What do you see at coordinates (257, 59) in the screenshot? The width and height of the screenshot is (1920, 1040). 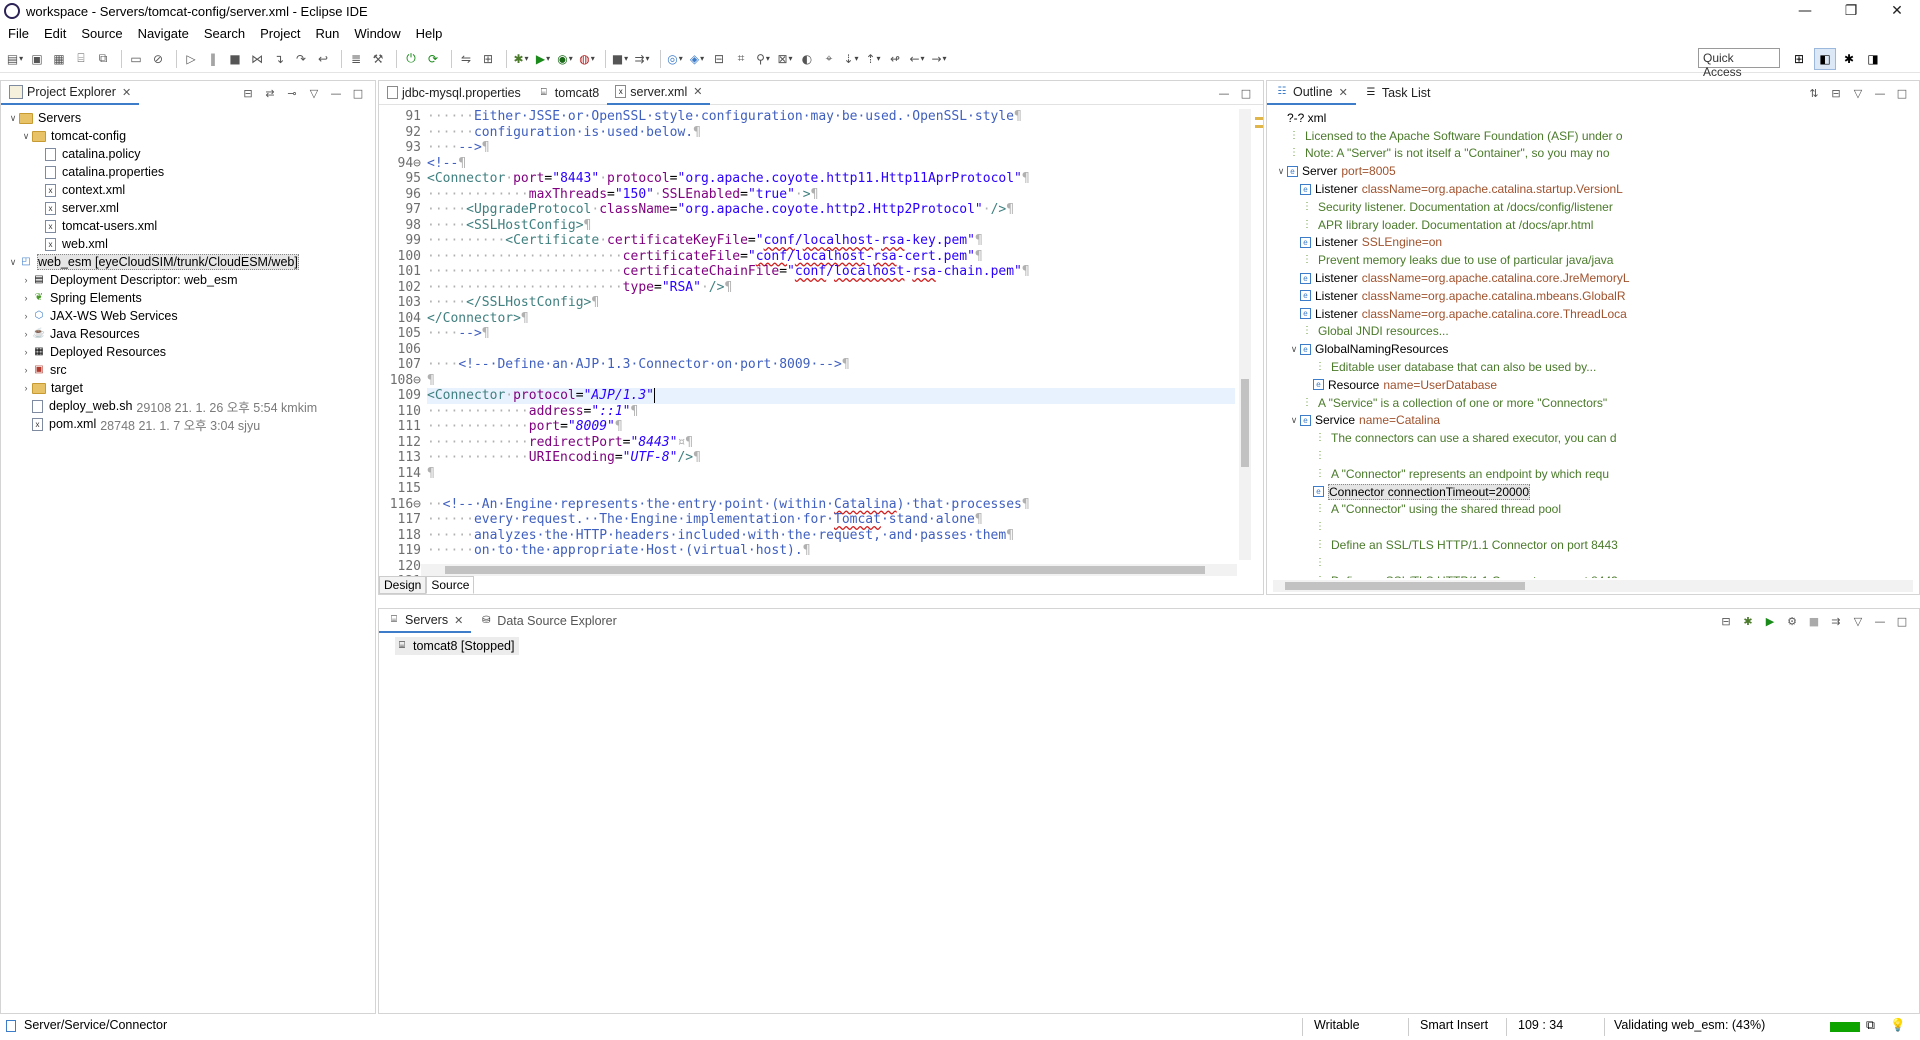 I see `disconnect-icon: ⋈` at bounding box center [257, 59].